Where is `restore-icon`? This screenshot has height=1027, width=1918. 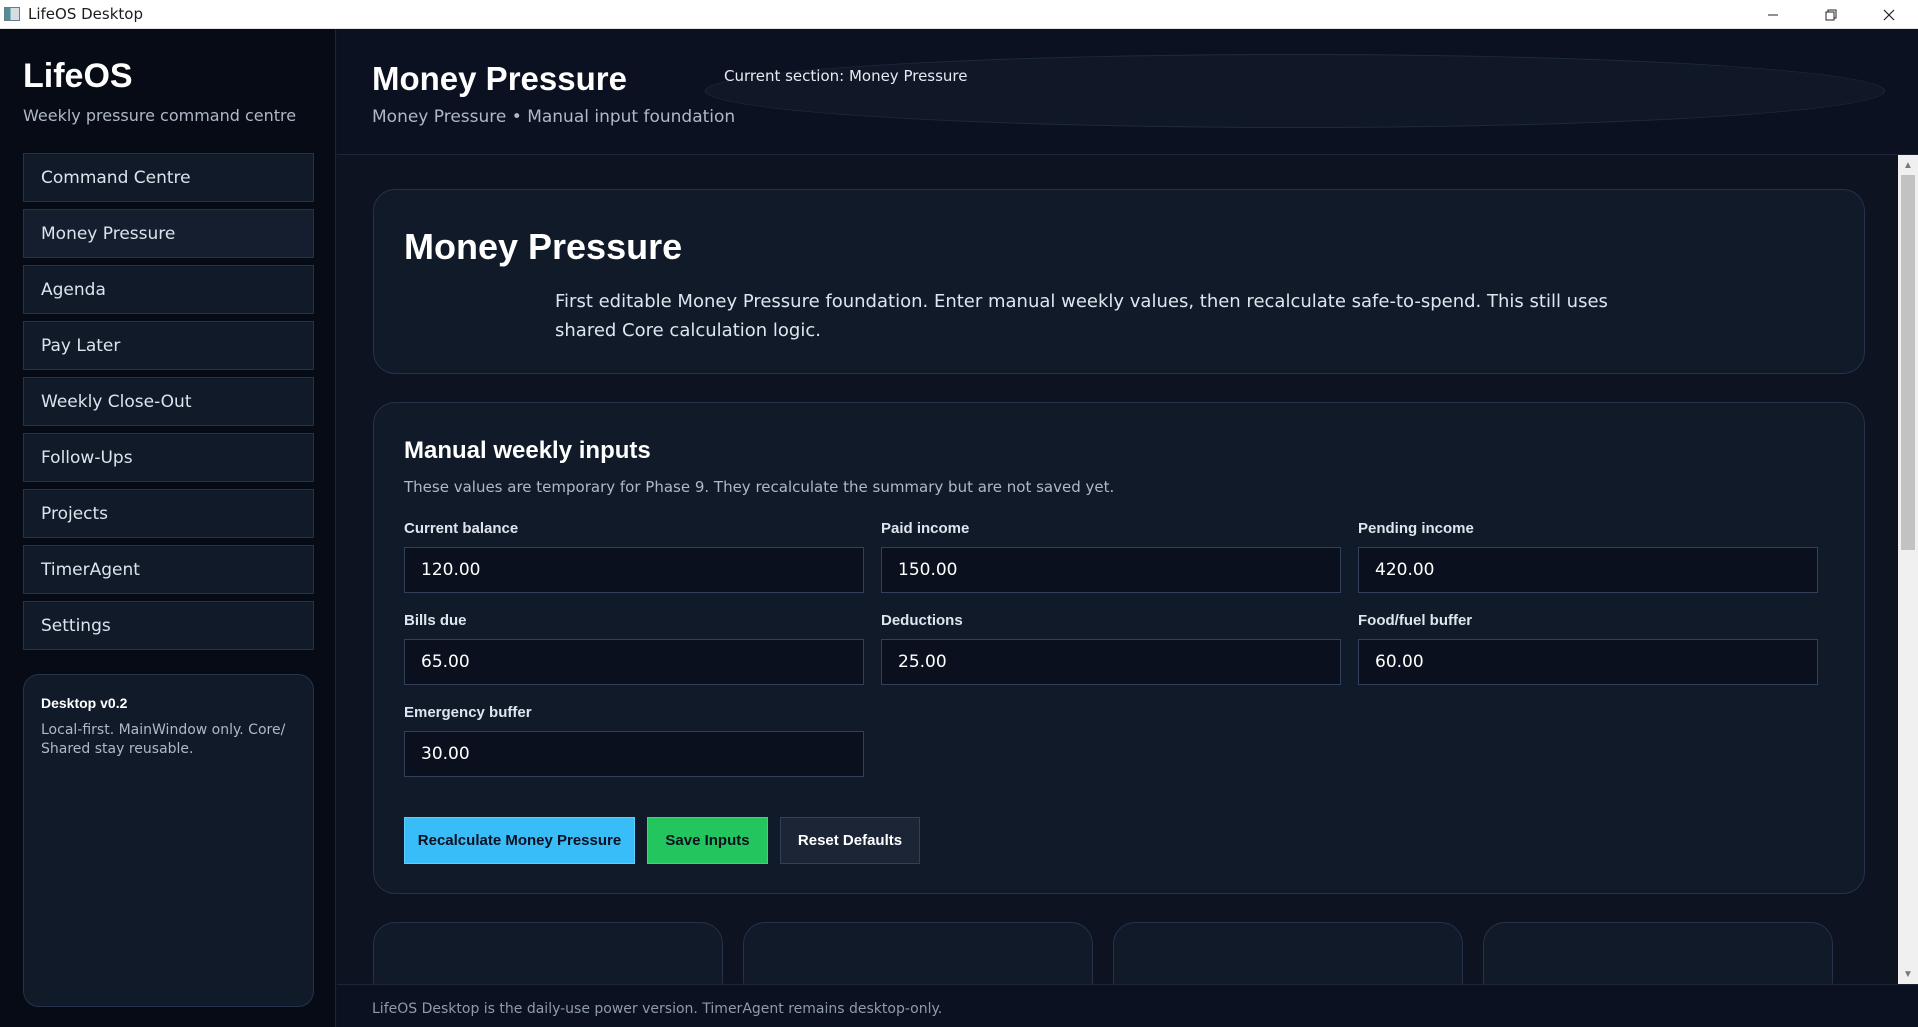 restore-icon is located at coordinates (1831, 14).